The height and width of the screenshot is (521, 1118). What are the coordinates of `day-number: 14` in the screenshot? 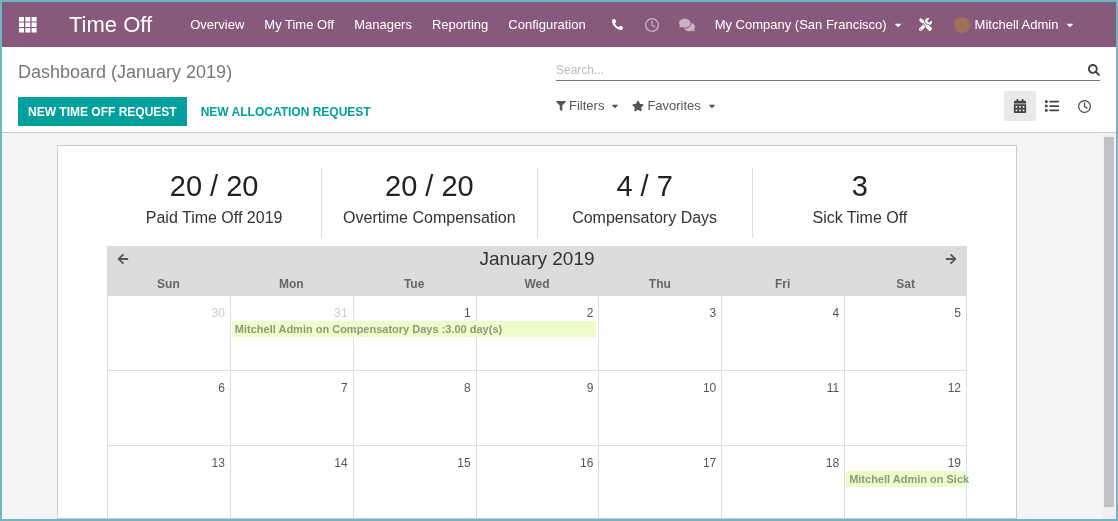 It's located at (341, 463).